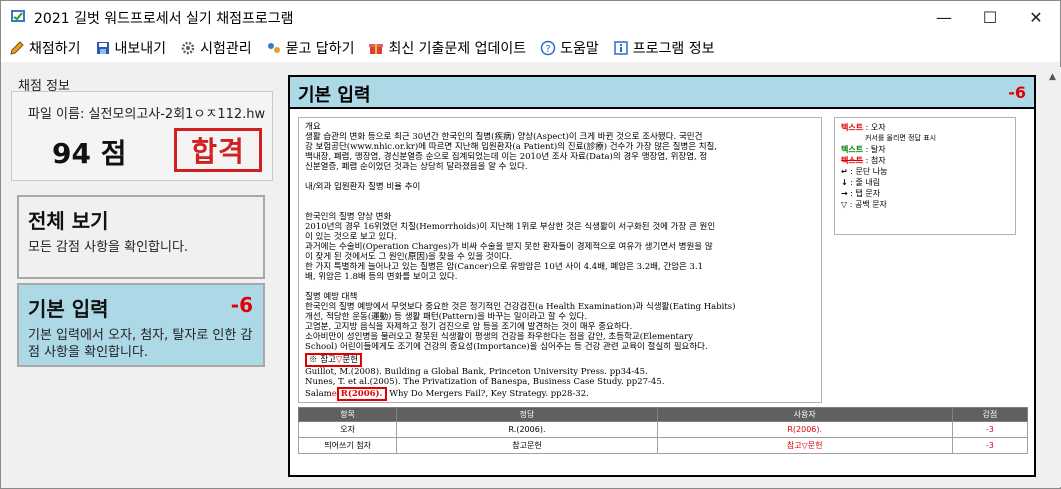  I want to click on legend-space: ▽ : 공백 문자, so click(864, 204).